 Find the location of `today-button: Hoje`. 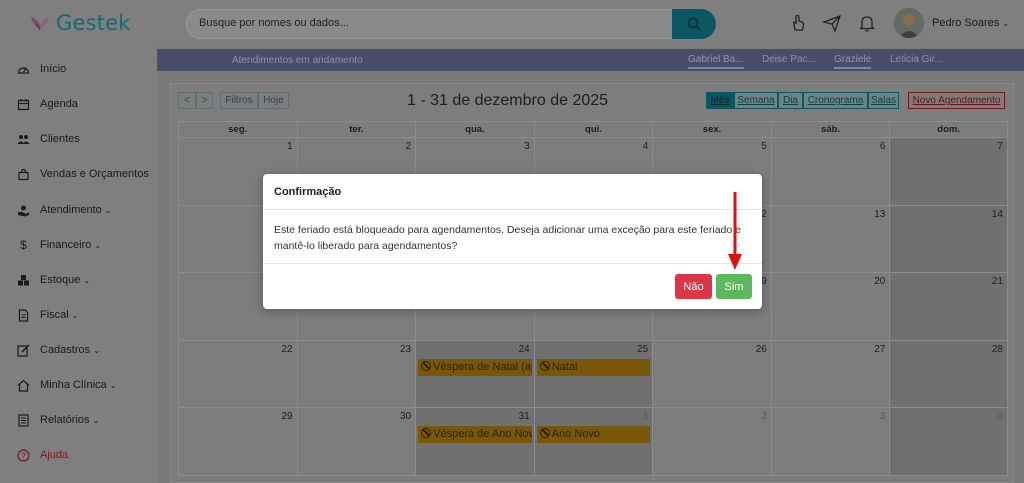

today-button: Hoje is located at coordinates (273, 100).